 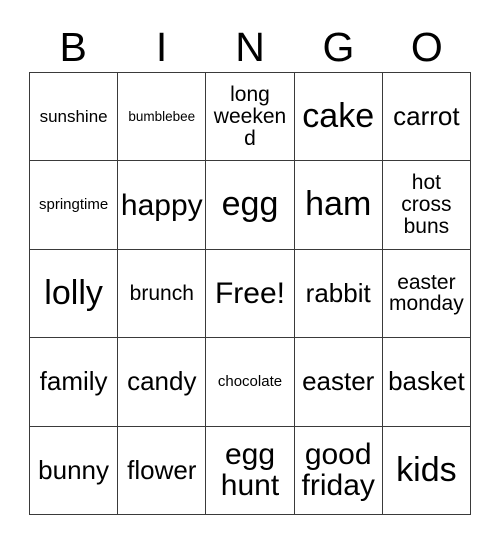 I want to click on bingo-cell: good friday, so click(x=338, y=470).